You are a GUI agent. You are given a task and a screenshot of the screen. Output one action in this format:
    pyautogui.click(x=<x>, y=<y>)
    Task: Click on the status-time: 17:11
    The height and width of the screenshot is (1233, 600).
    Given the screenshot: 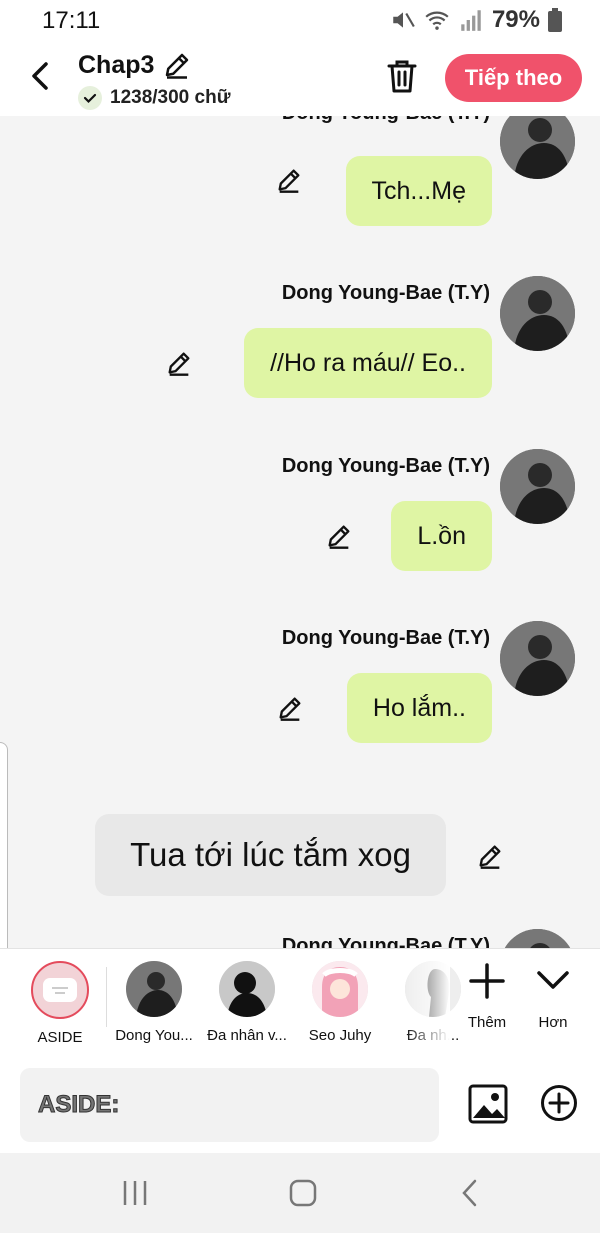 What is the action you would take?
    pyautogui.click(x=71, y=20)
    